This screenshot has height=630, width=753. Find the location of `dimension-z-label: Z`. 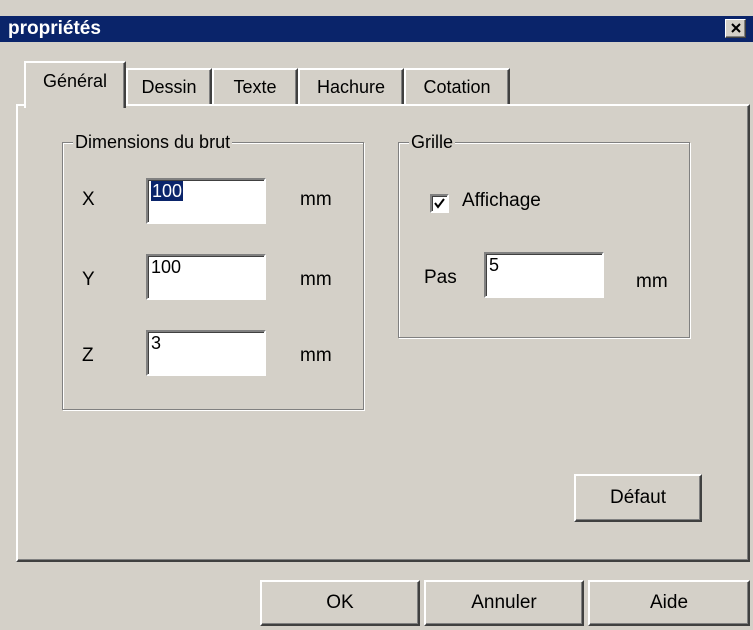

dimension-z-label: Z is located at coordinates (88, 355).